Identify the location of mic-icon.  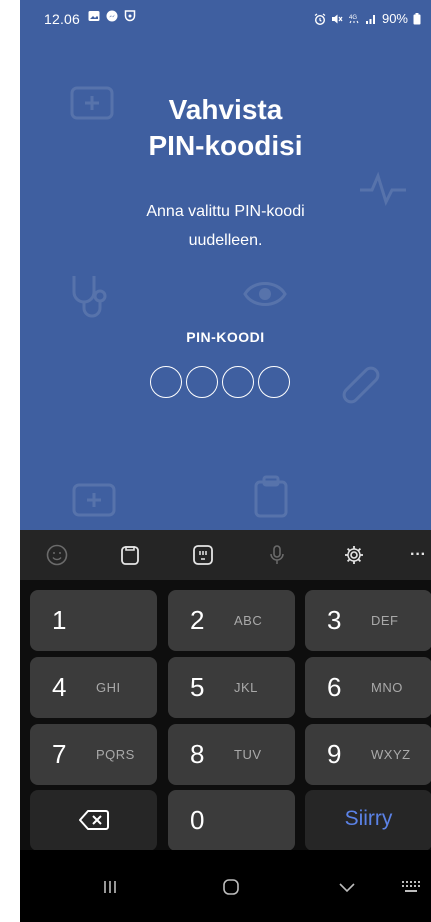
(277, 554).